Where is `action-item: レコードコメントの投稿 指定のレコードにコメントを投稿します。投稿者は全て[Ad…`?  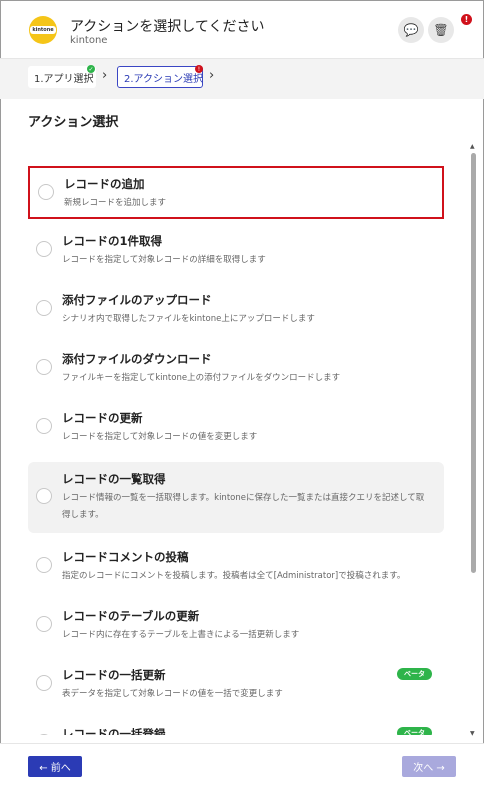 action-item: レコードコメントの投稿 指定のレコードにコメントを投稿します。投稿者は全て[Ad… is located at coordinates (236, 567).